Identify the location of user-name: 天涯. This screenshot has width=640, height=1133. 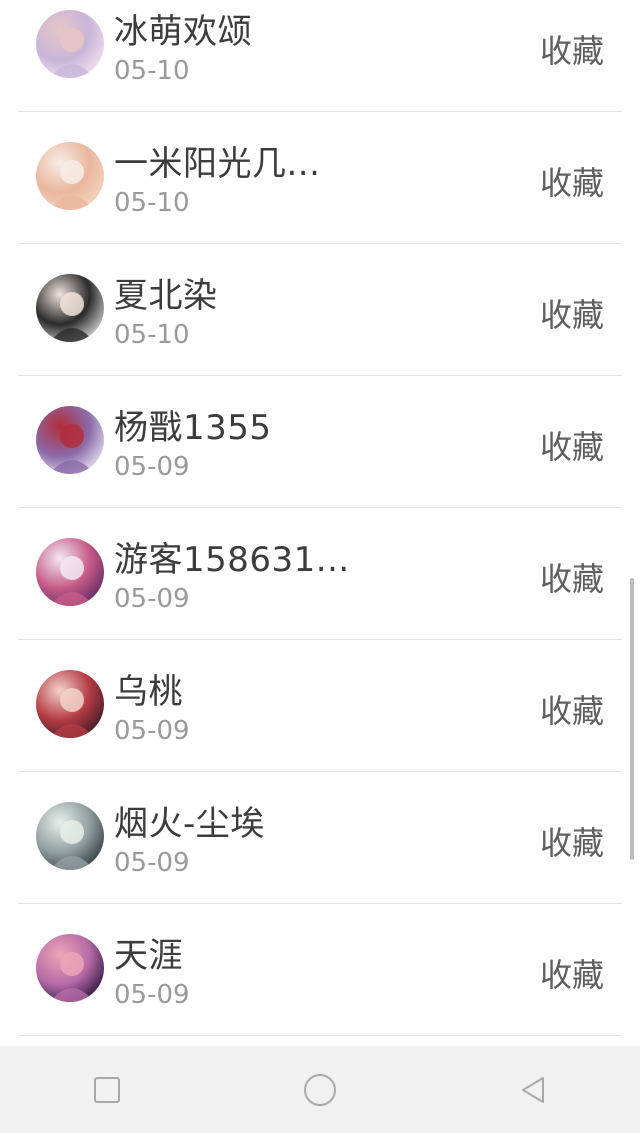
(148, 956).